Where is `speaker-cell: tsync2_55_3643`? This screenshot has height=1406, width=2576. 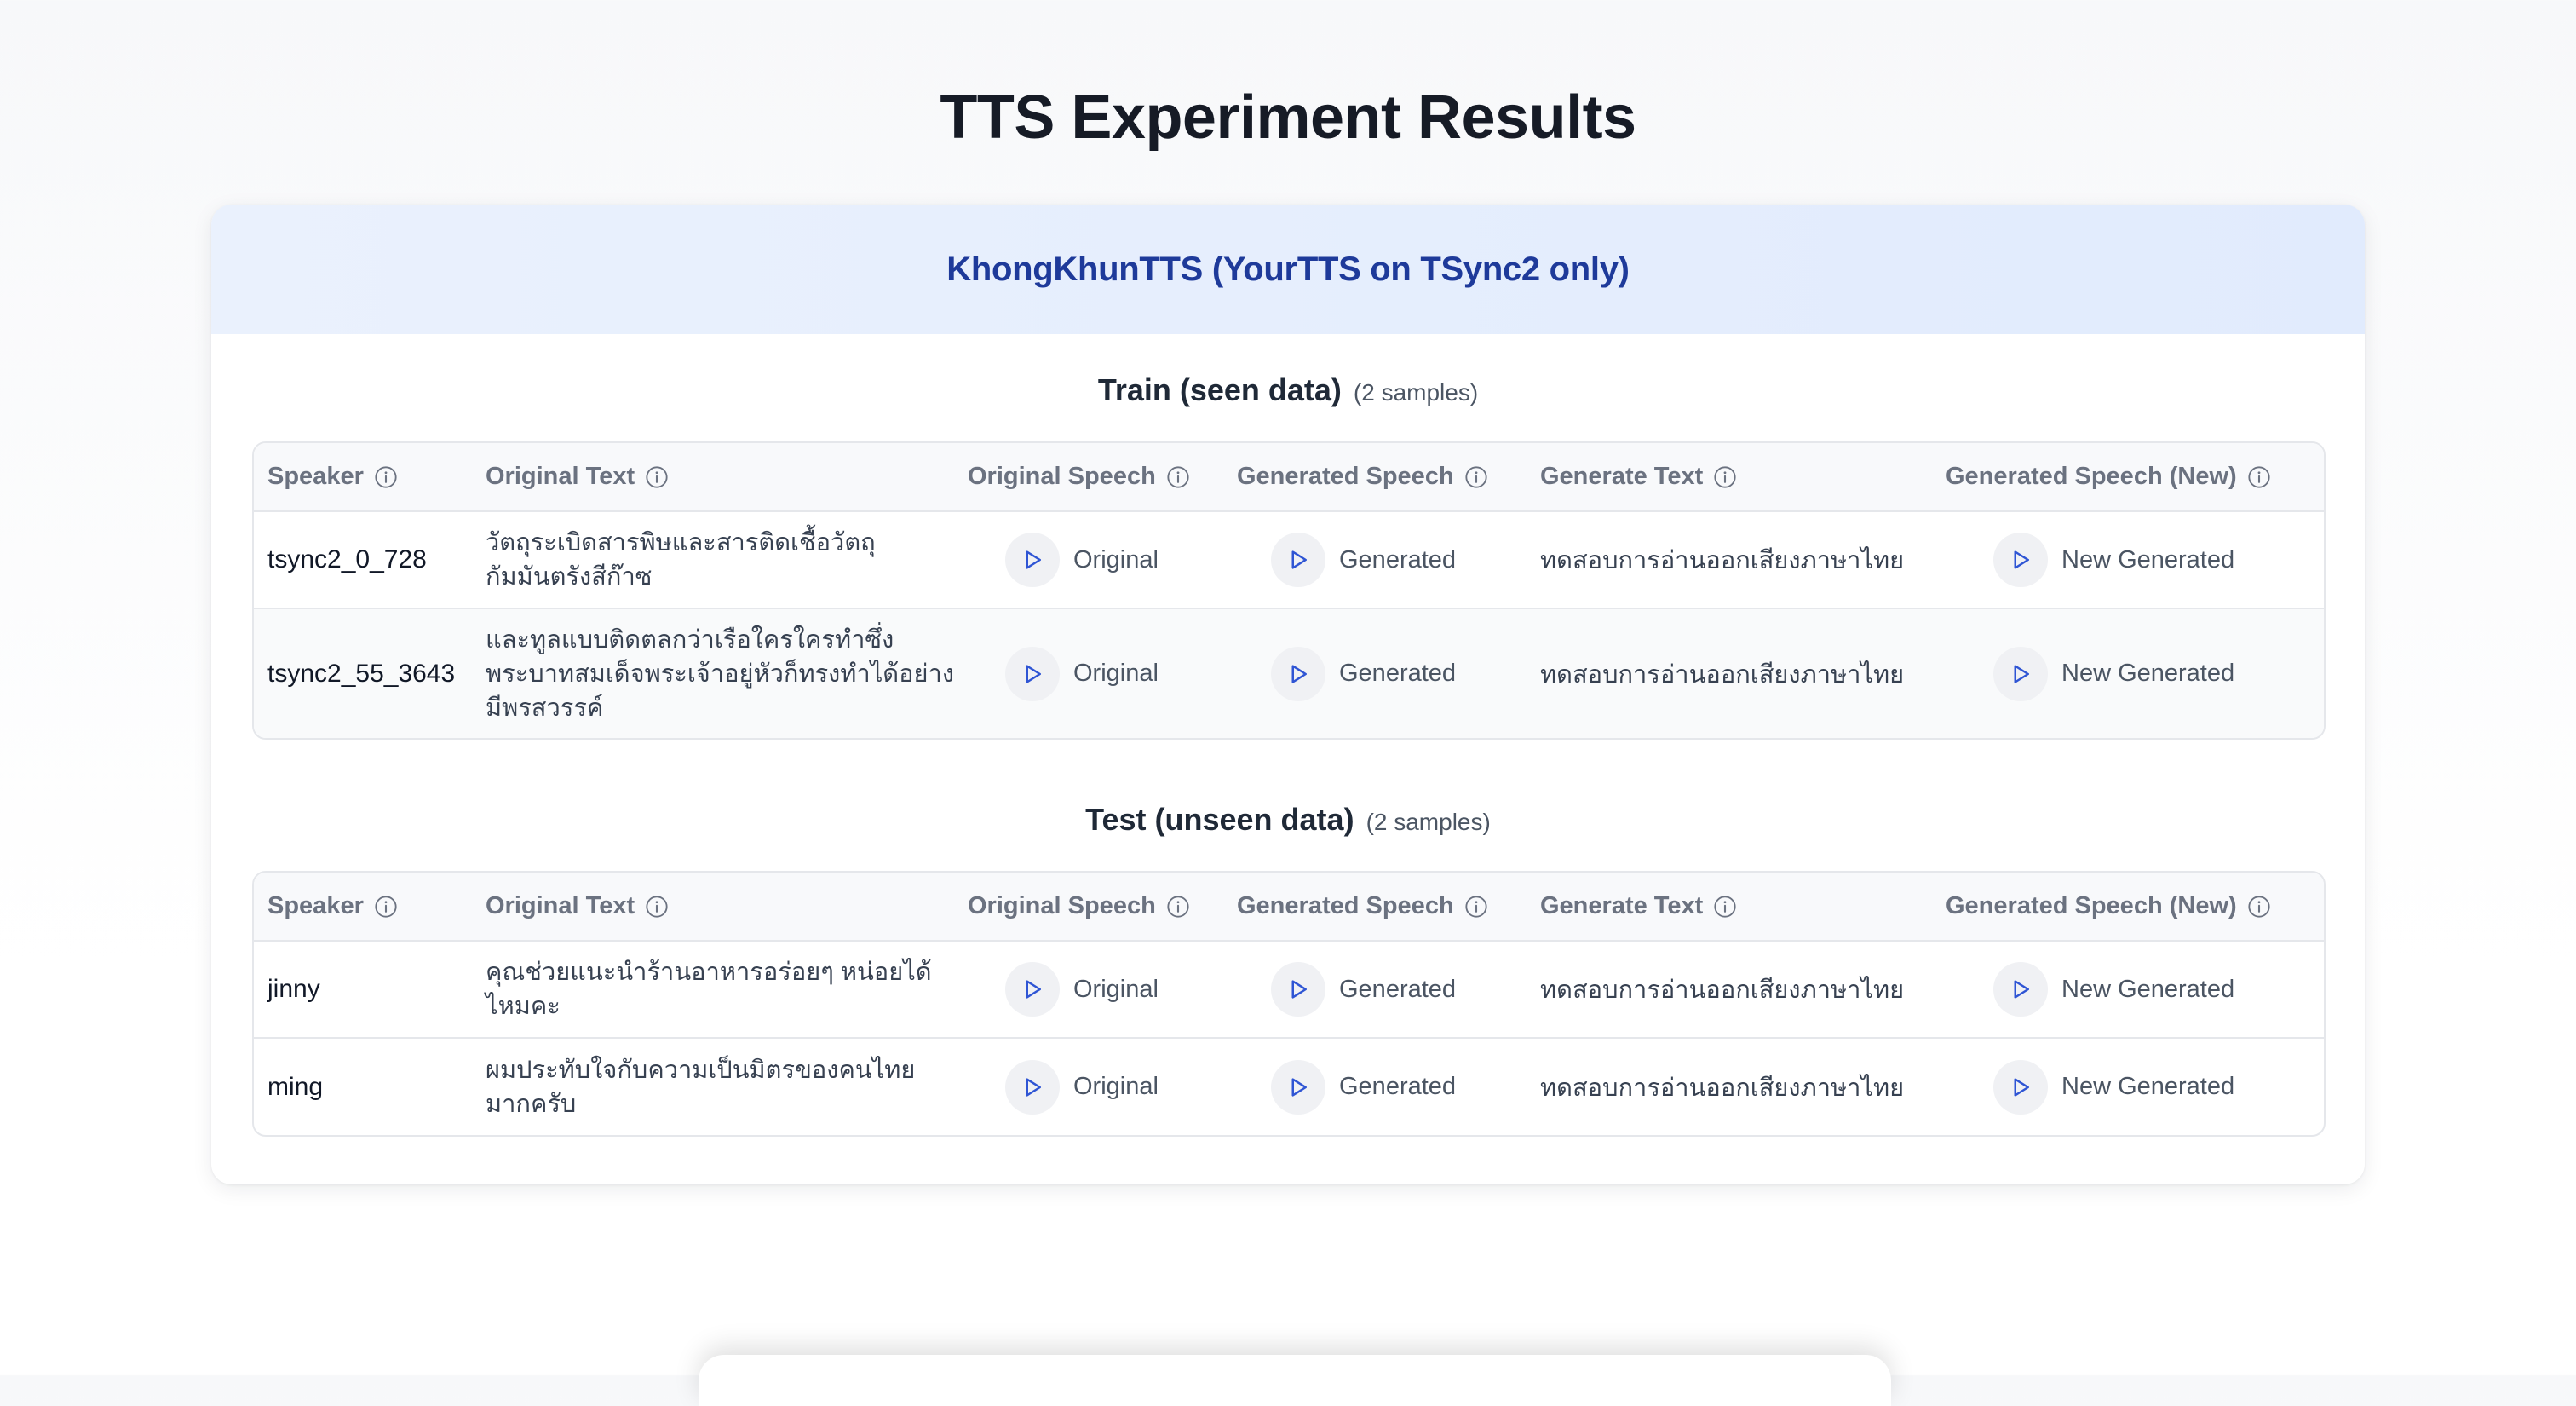
speaker-cell: tsync2_55_3643 is located at coordinates (362, 673).